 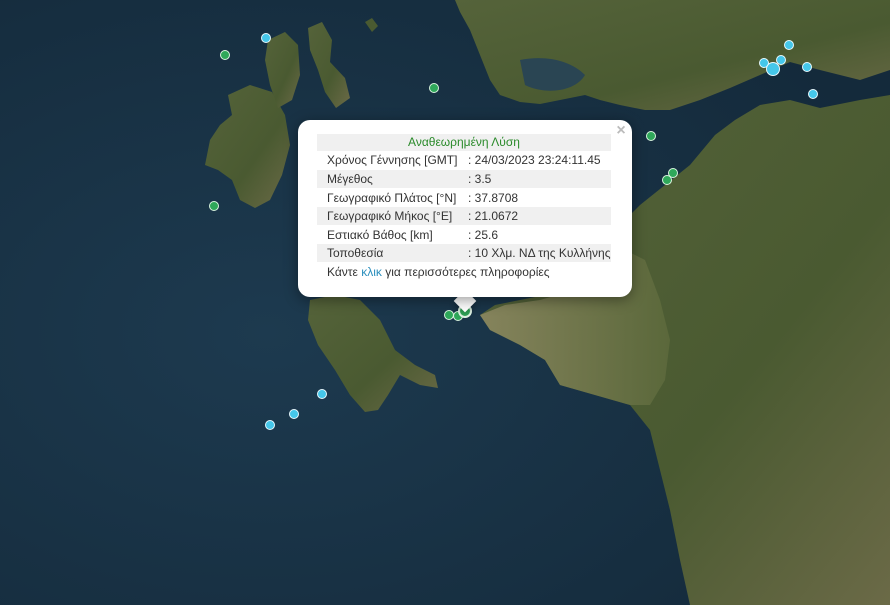 I want to click on info-label: Χρόνος Γέννησης [GMT], so click(x=392, y=160).